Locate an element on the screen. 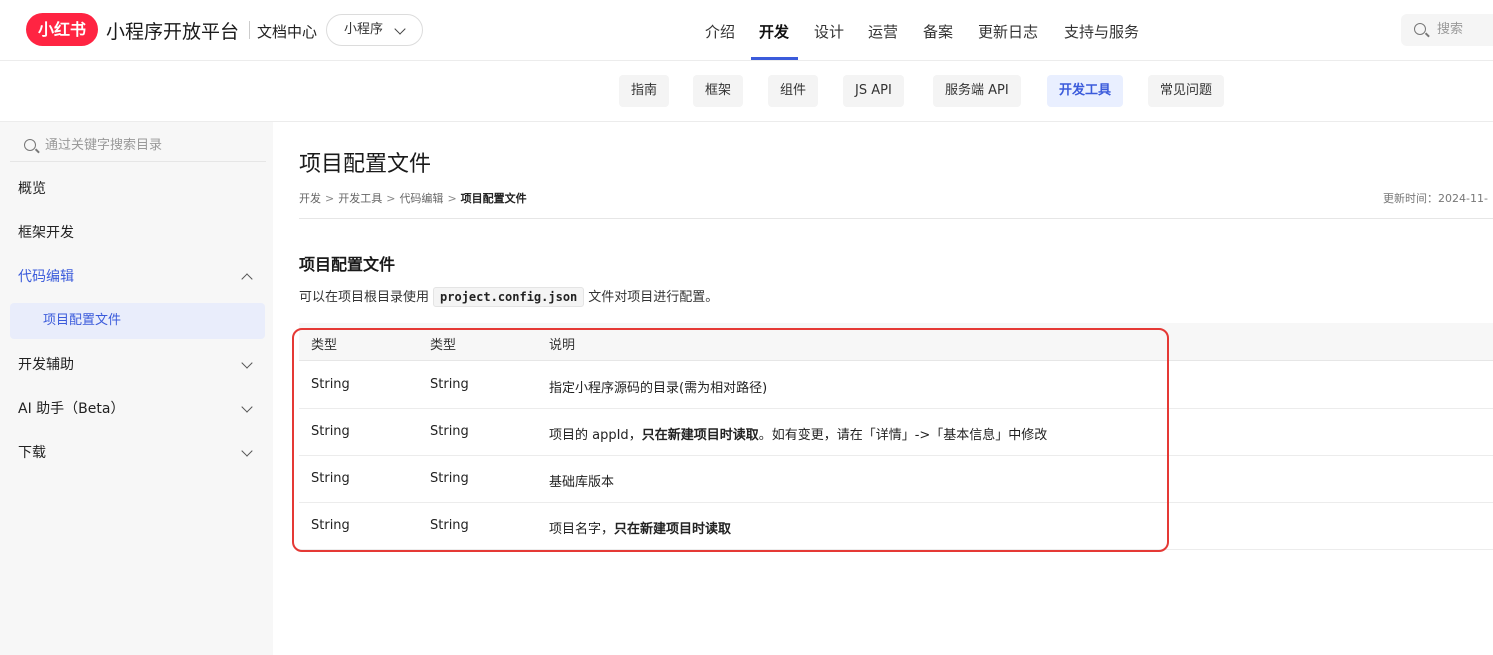 Image resolution: width=1493 pixels, height=655 pixels. chevron-up-icon is located at coordinates (247, 279).